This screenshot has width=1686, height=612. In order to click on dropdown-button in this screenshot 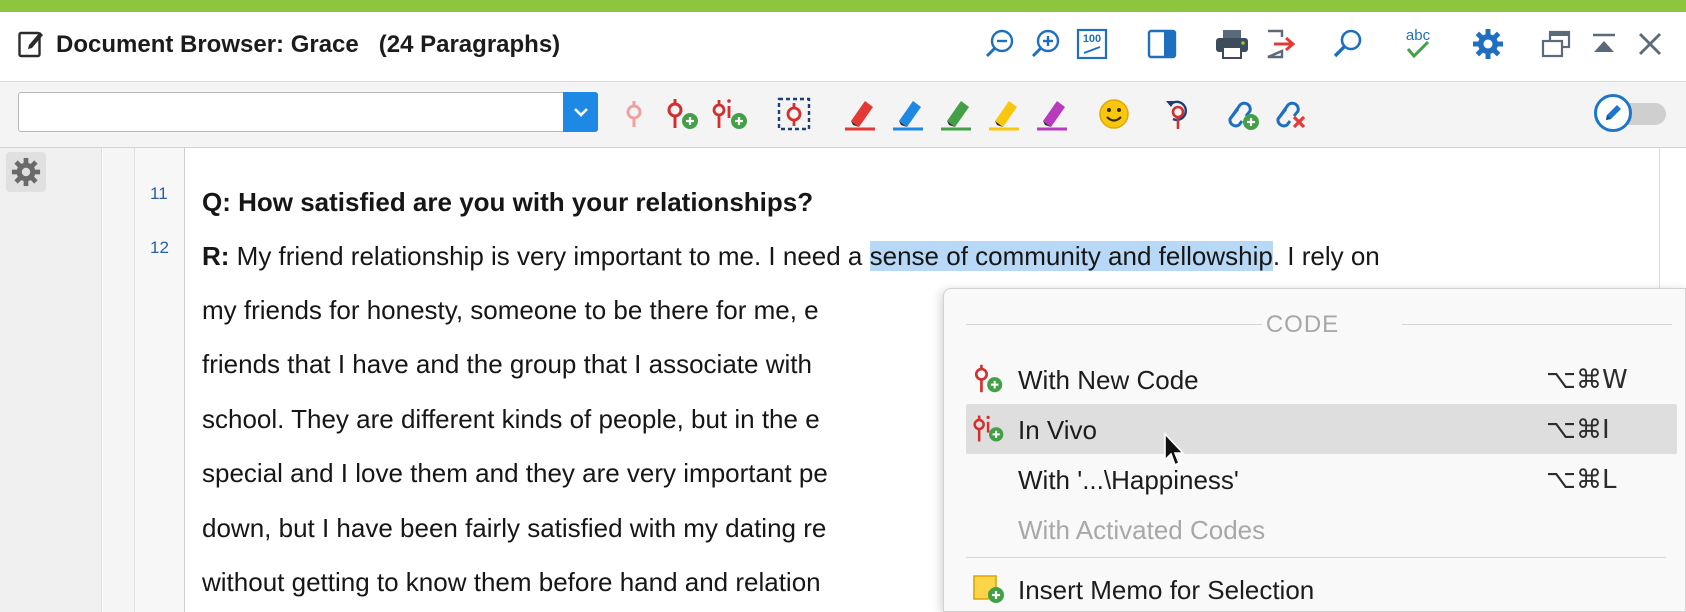, I will do `click(580, 112)`.